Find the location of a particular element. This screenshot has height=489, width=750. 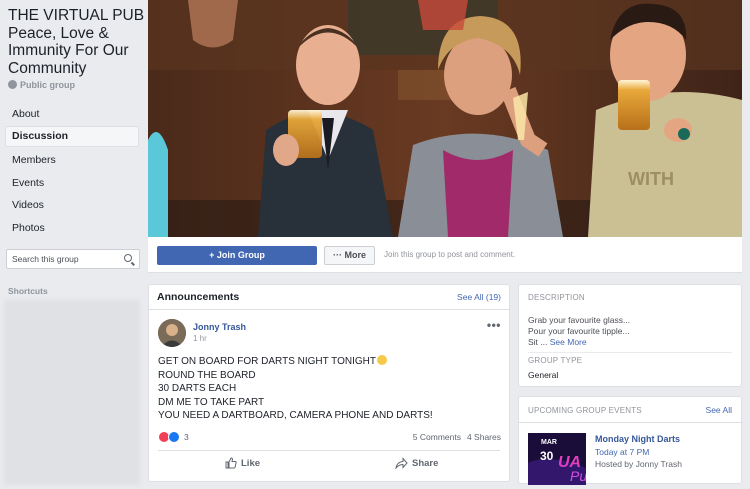

post-line: GET ON BOARD FOR DARTS NIGHT TONIGHT is located at coordinates (295, 362).